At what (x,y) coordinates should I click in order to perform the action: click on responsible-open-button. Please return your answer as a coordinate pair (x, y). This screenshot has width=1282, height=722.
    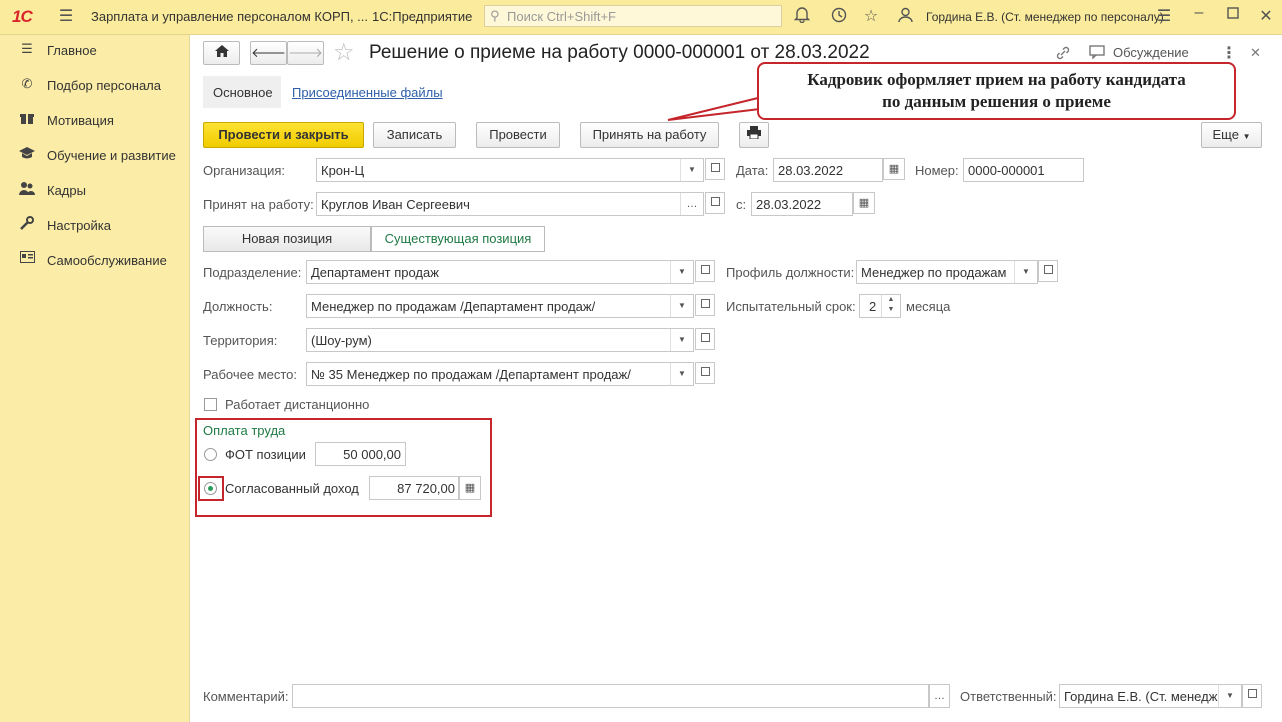
    Looking at the image, I should click on (1252, 696).